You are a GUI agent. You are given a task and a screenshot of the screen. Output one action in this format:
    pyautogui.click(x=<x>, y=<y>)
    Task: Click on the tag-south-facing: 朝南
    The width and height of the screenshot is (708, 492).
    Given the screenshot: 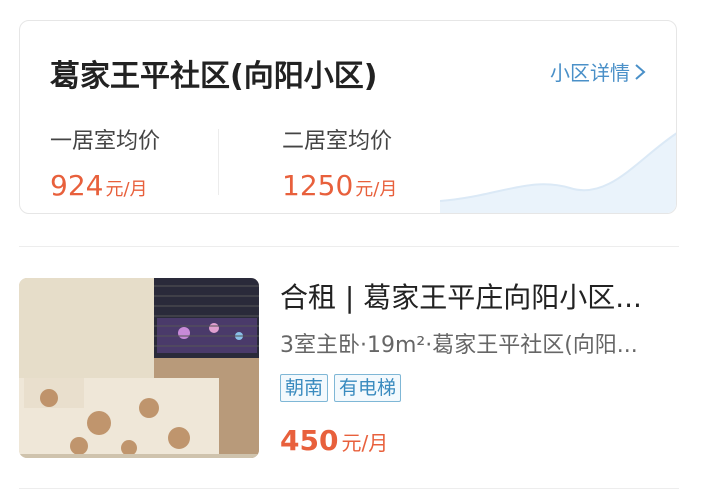 What is the action you would take?
    pyautogui.click(x=304, y=388)
    